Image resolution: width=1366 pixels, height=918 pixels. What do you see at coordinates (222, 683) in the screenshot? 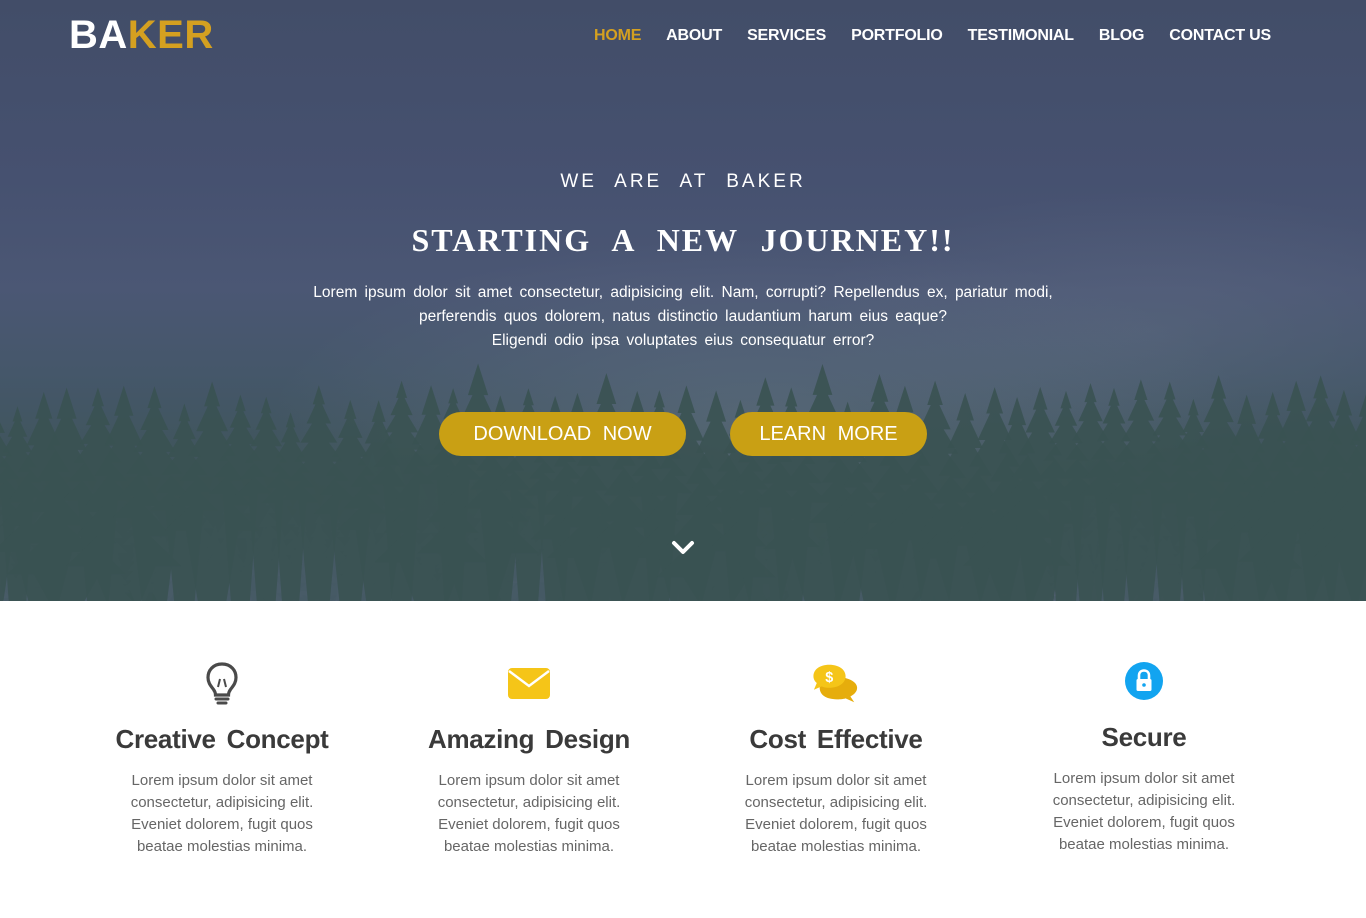
I see `lightbulb-icon` at bounding box center [222, 683].